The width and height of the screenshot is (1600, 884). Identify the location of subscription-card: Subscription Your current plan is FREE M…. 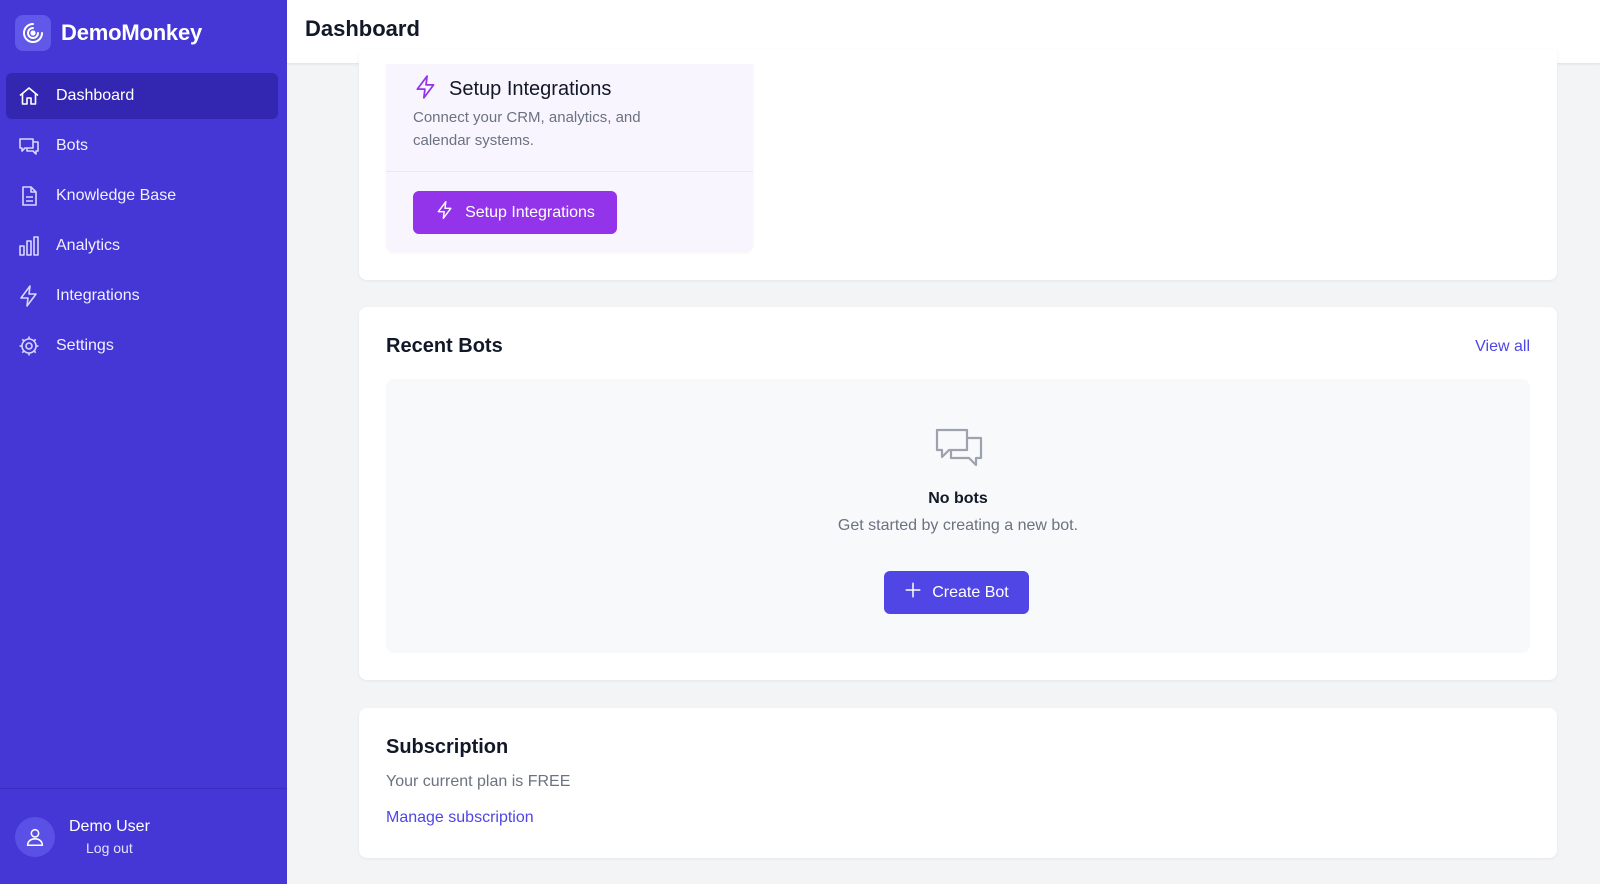
(958, 783).